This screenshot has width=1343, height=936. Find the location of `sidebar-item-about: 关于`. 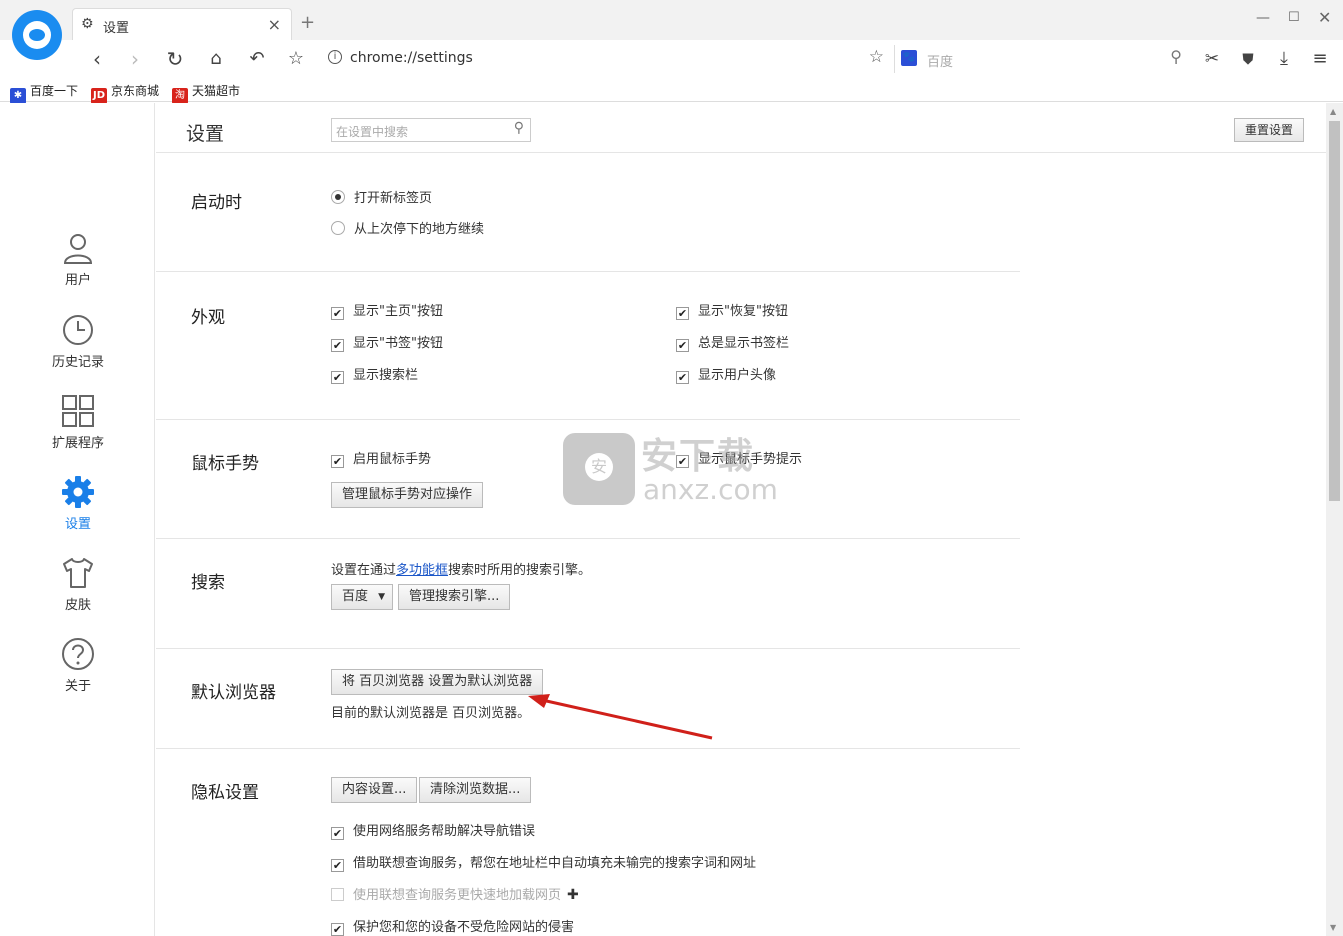

sidebar-item-about: 关于 is located at coordinates (78, 665).